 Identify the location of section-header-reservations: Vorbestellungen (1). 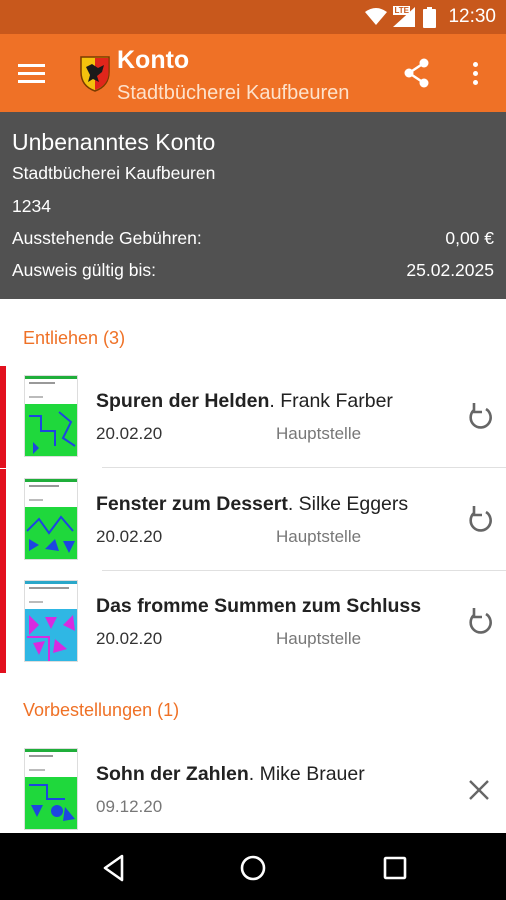
(101, 710).